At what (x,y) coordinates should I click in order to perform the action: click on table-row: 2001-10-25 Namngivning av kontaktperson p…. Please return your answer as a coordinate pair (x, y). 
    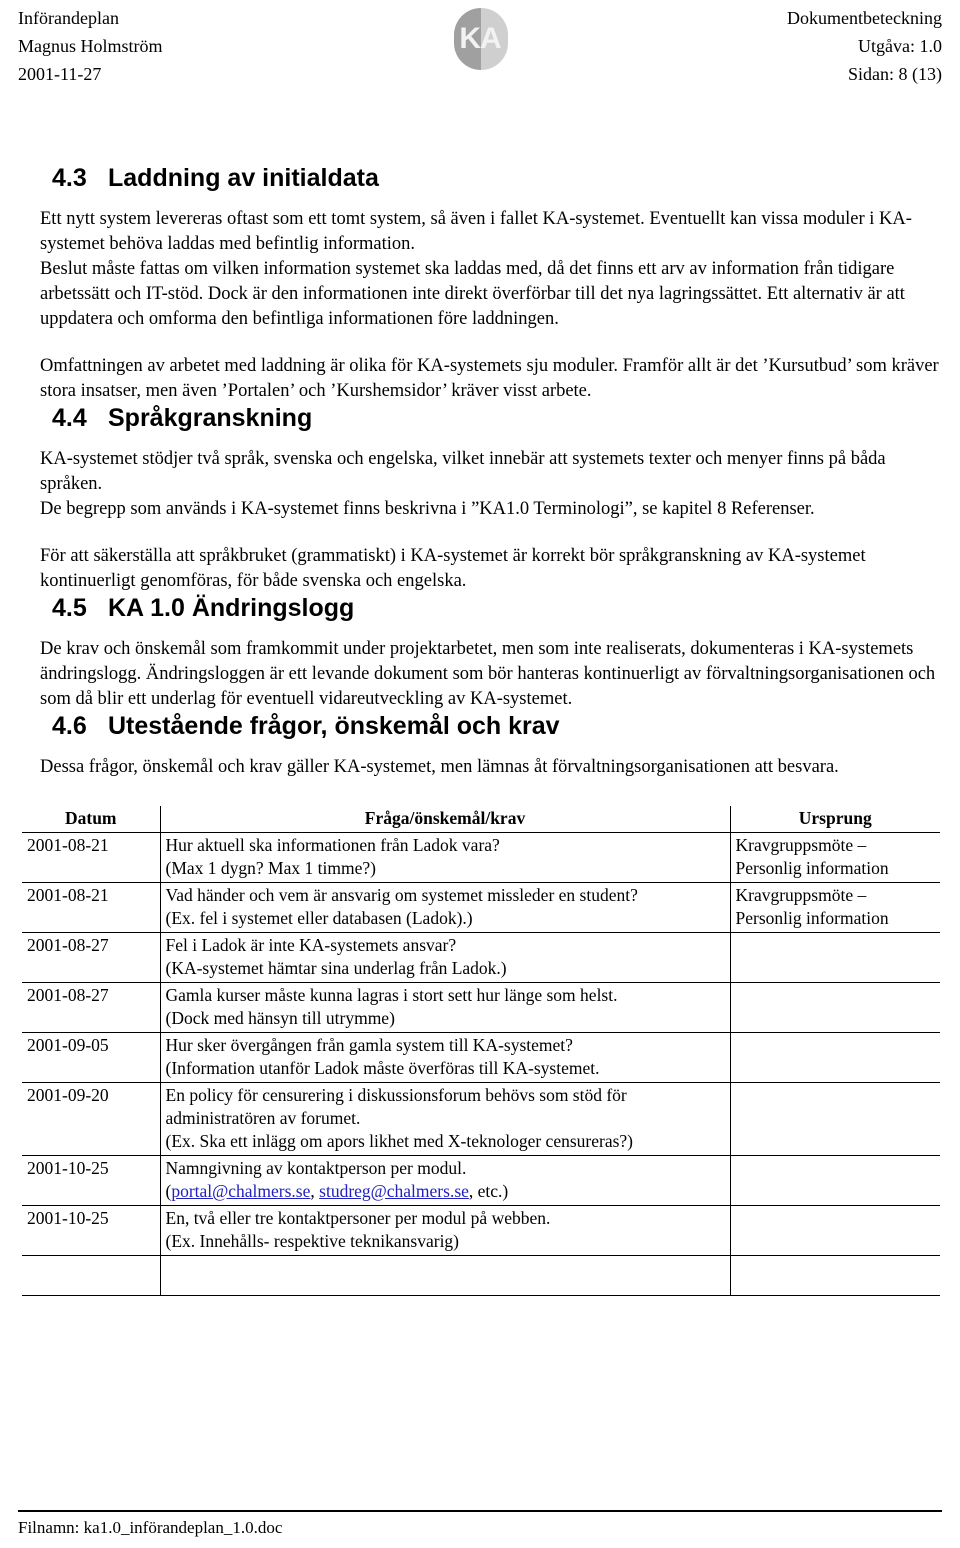
    Looking at the image, I should click on (481, 1180).